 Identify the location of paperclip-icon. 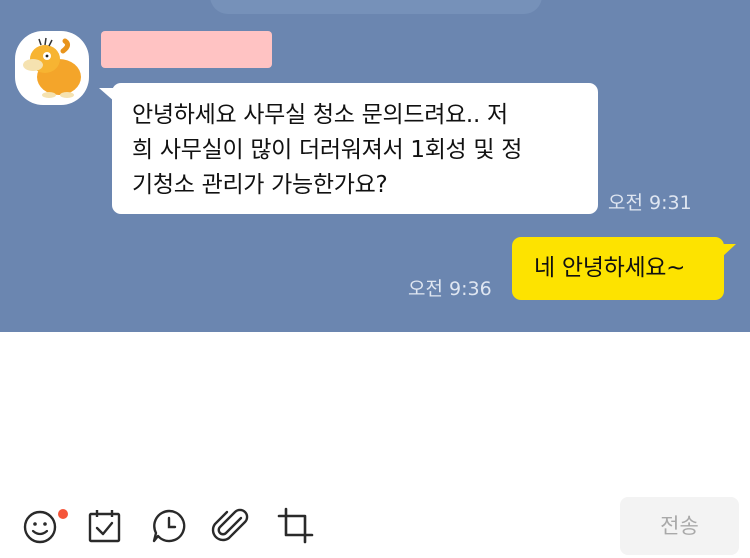
(231, 526).